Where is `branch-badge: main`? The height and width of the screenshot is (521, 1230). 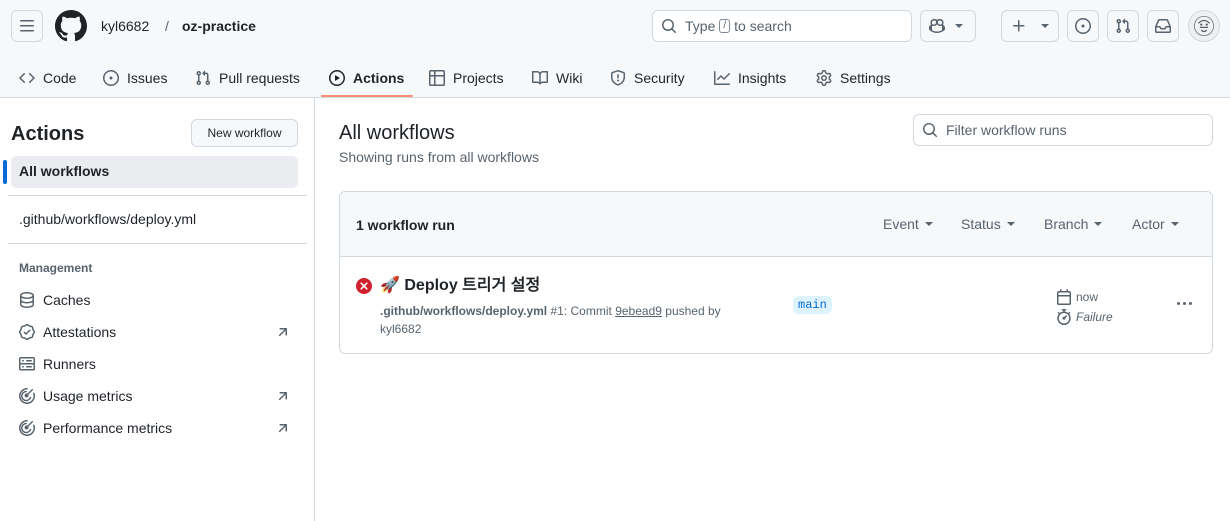 branch-badge: main is located at coordinates (812, 305).